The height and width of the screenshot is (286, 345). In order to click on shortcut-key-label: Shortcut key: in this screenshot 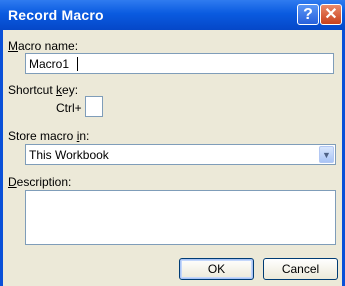, I will do `click(43, 90)`.